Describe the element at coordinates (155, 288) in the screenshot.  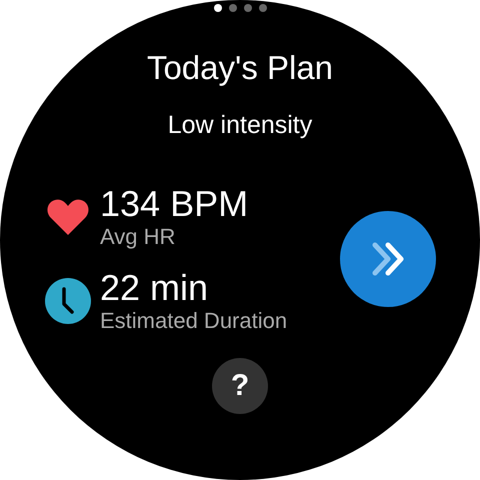
I see `stat-value: 22 min` at that location.